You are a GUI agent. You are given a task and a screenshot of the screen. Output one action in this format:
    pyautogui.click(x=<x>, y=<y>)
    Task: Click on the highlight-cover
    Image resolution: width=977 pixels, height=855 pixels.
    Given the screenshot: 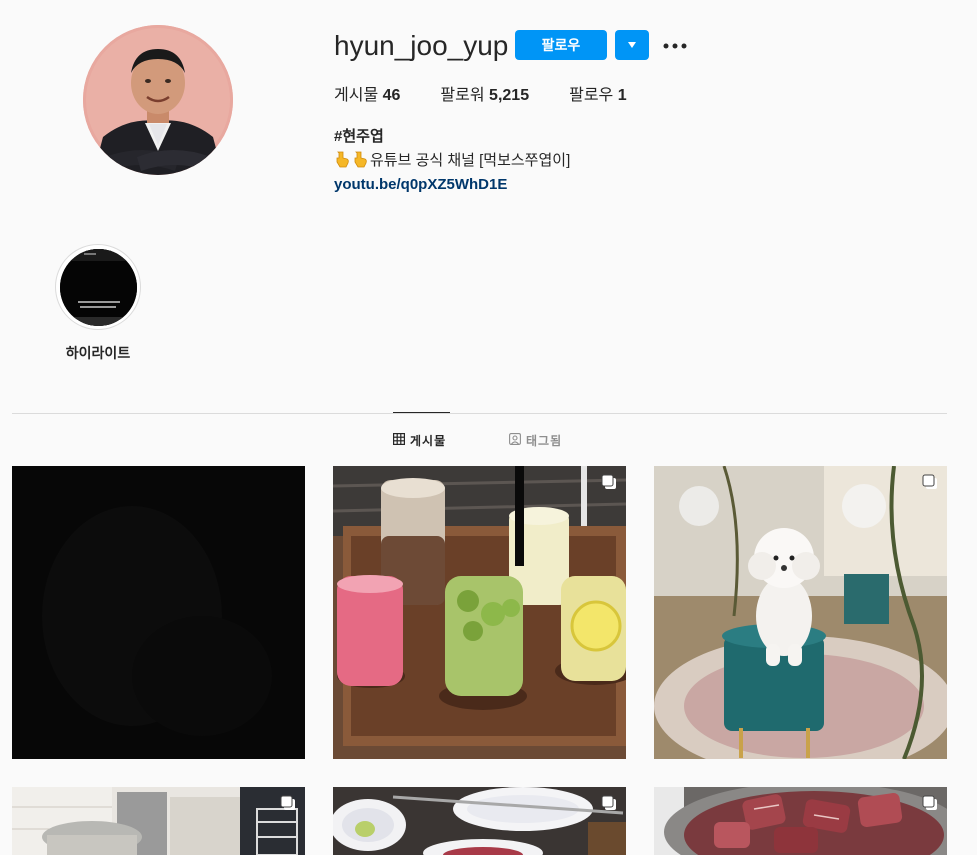 What is the action you would take?
    pyautogui.click(x=98, y=287)
    